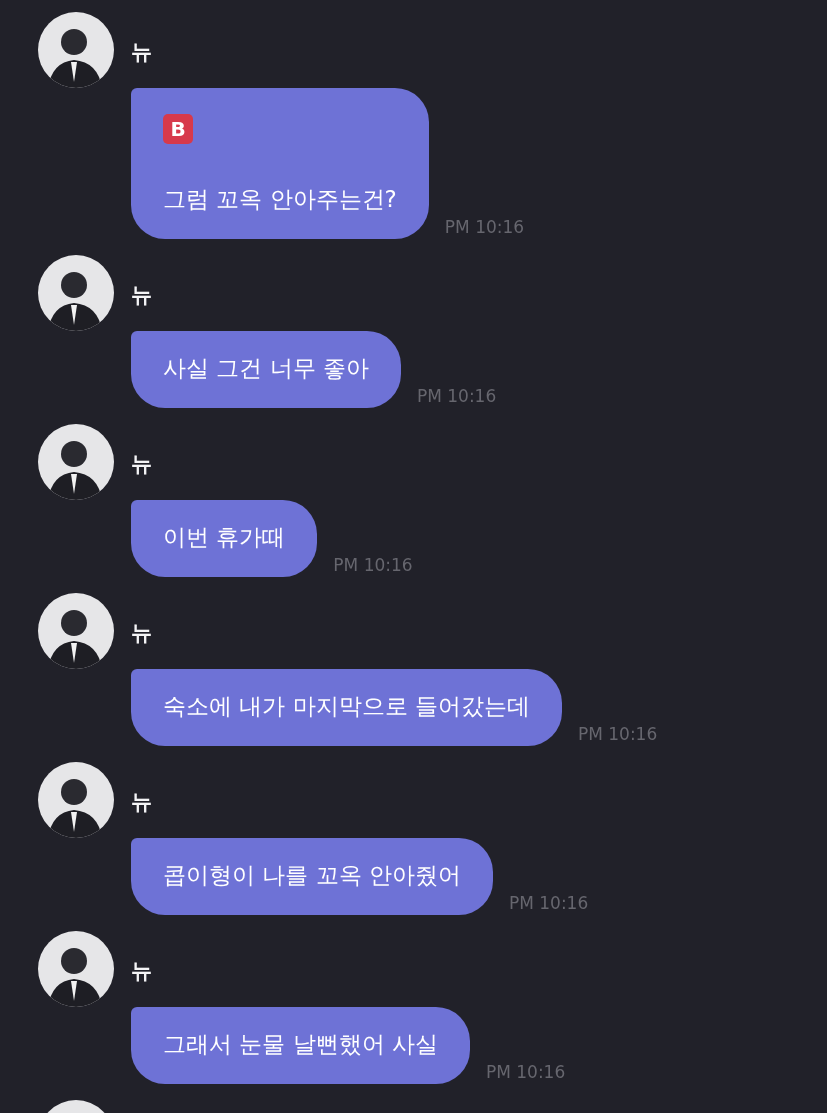 The height and width of the screenshot is (1113, 827). I want to click on badge-icon: B, so click(178, 129).